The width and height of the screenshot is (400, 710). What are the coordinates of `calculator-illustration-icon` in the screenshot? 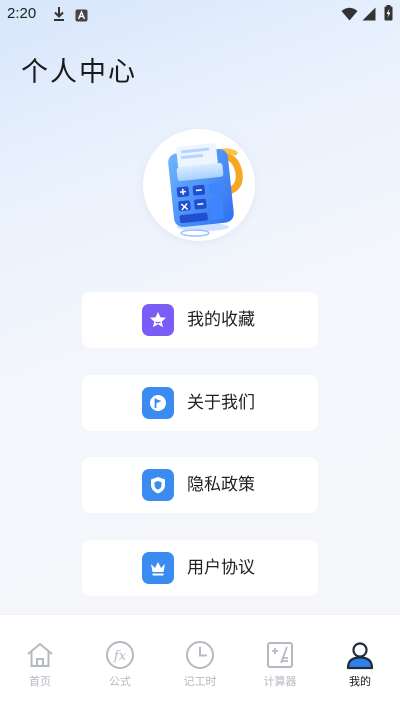 It's located at (205, 190).